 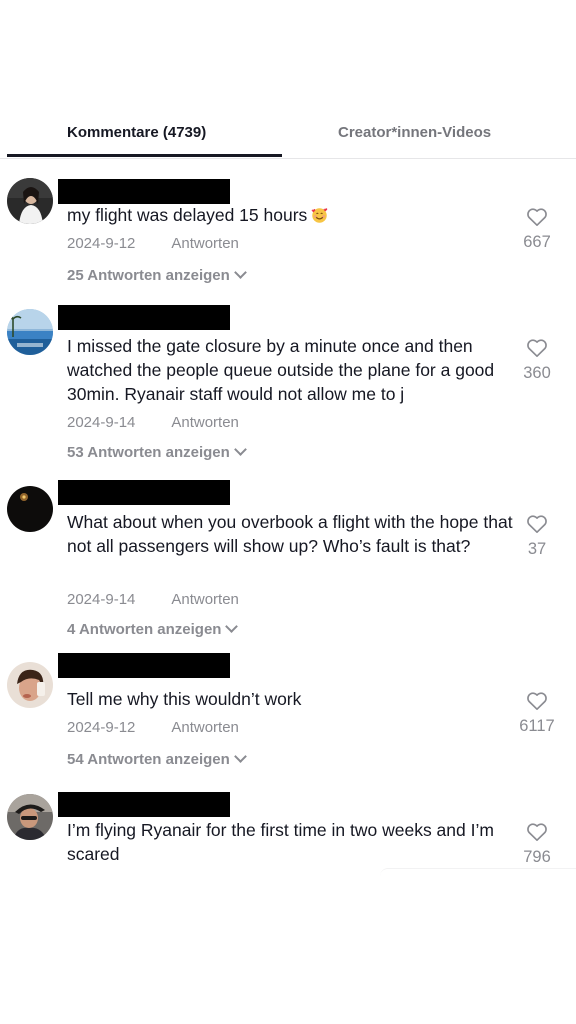 I want to click on tab-creator-videos: Creator*innen-Videos, so click(x=414, y=132).